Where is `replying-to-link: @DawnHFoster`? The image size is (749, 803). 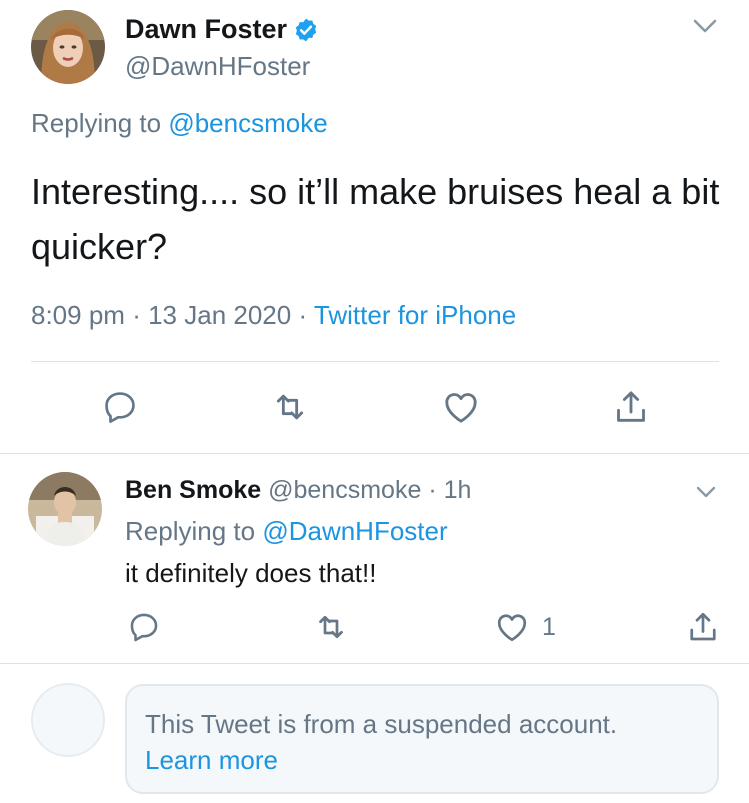 replying-to-link: @DawnHFoster is located at coordinates (354, 531).